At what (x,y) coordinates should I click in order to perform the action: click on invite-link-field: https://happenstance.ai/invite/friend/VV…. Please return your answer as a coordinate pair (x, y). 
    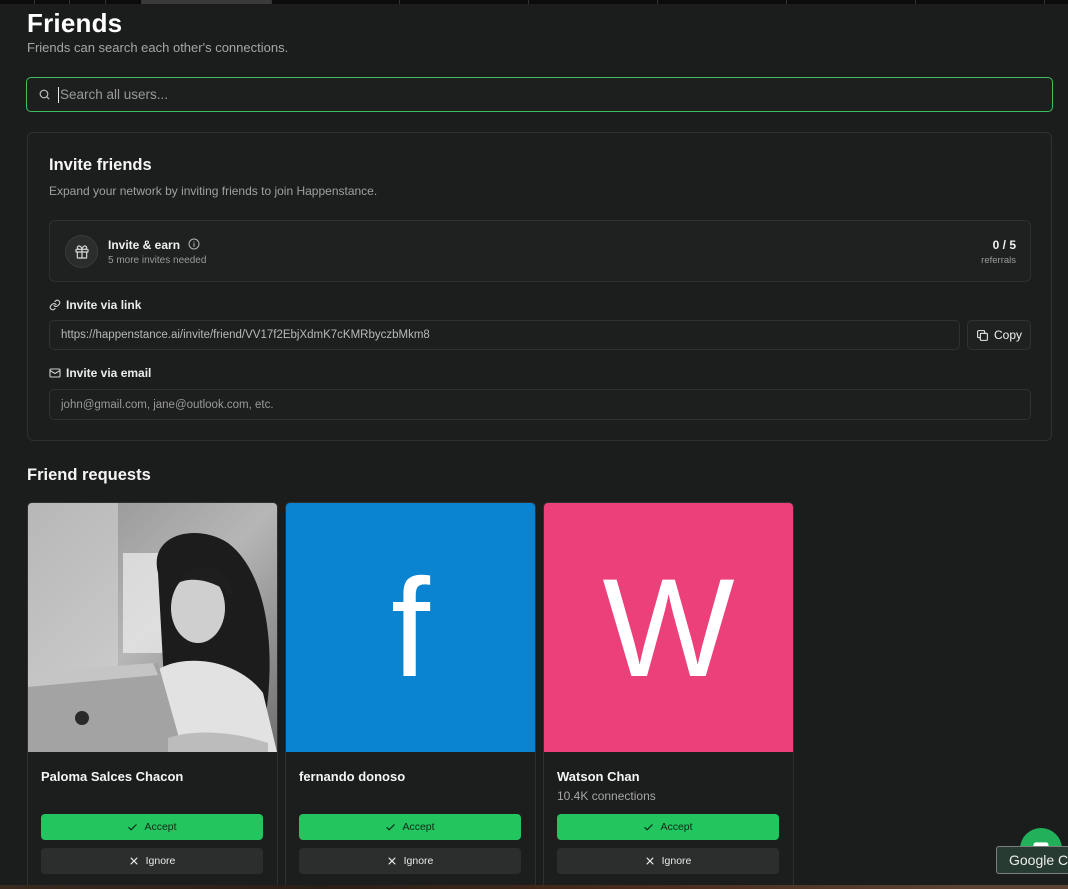
    Looking at the image, I should click on (504, 335).